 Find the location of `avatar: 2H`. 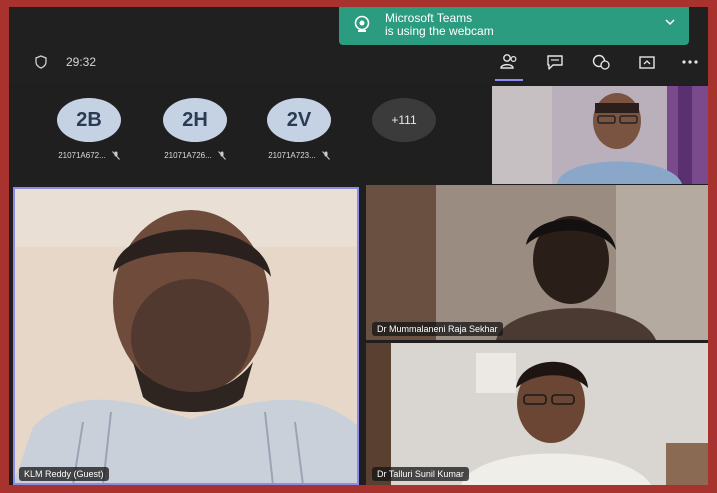

avatar: 2H is located at coordinates (195, 120).